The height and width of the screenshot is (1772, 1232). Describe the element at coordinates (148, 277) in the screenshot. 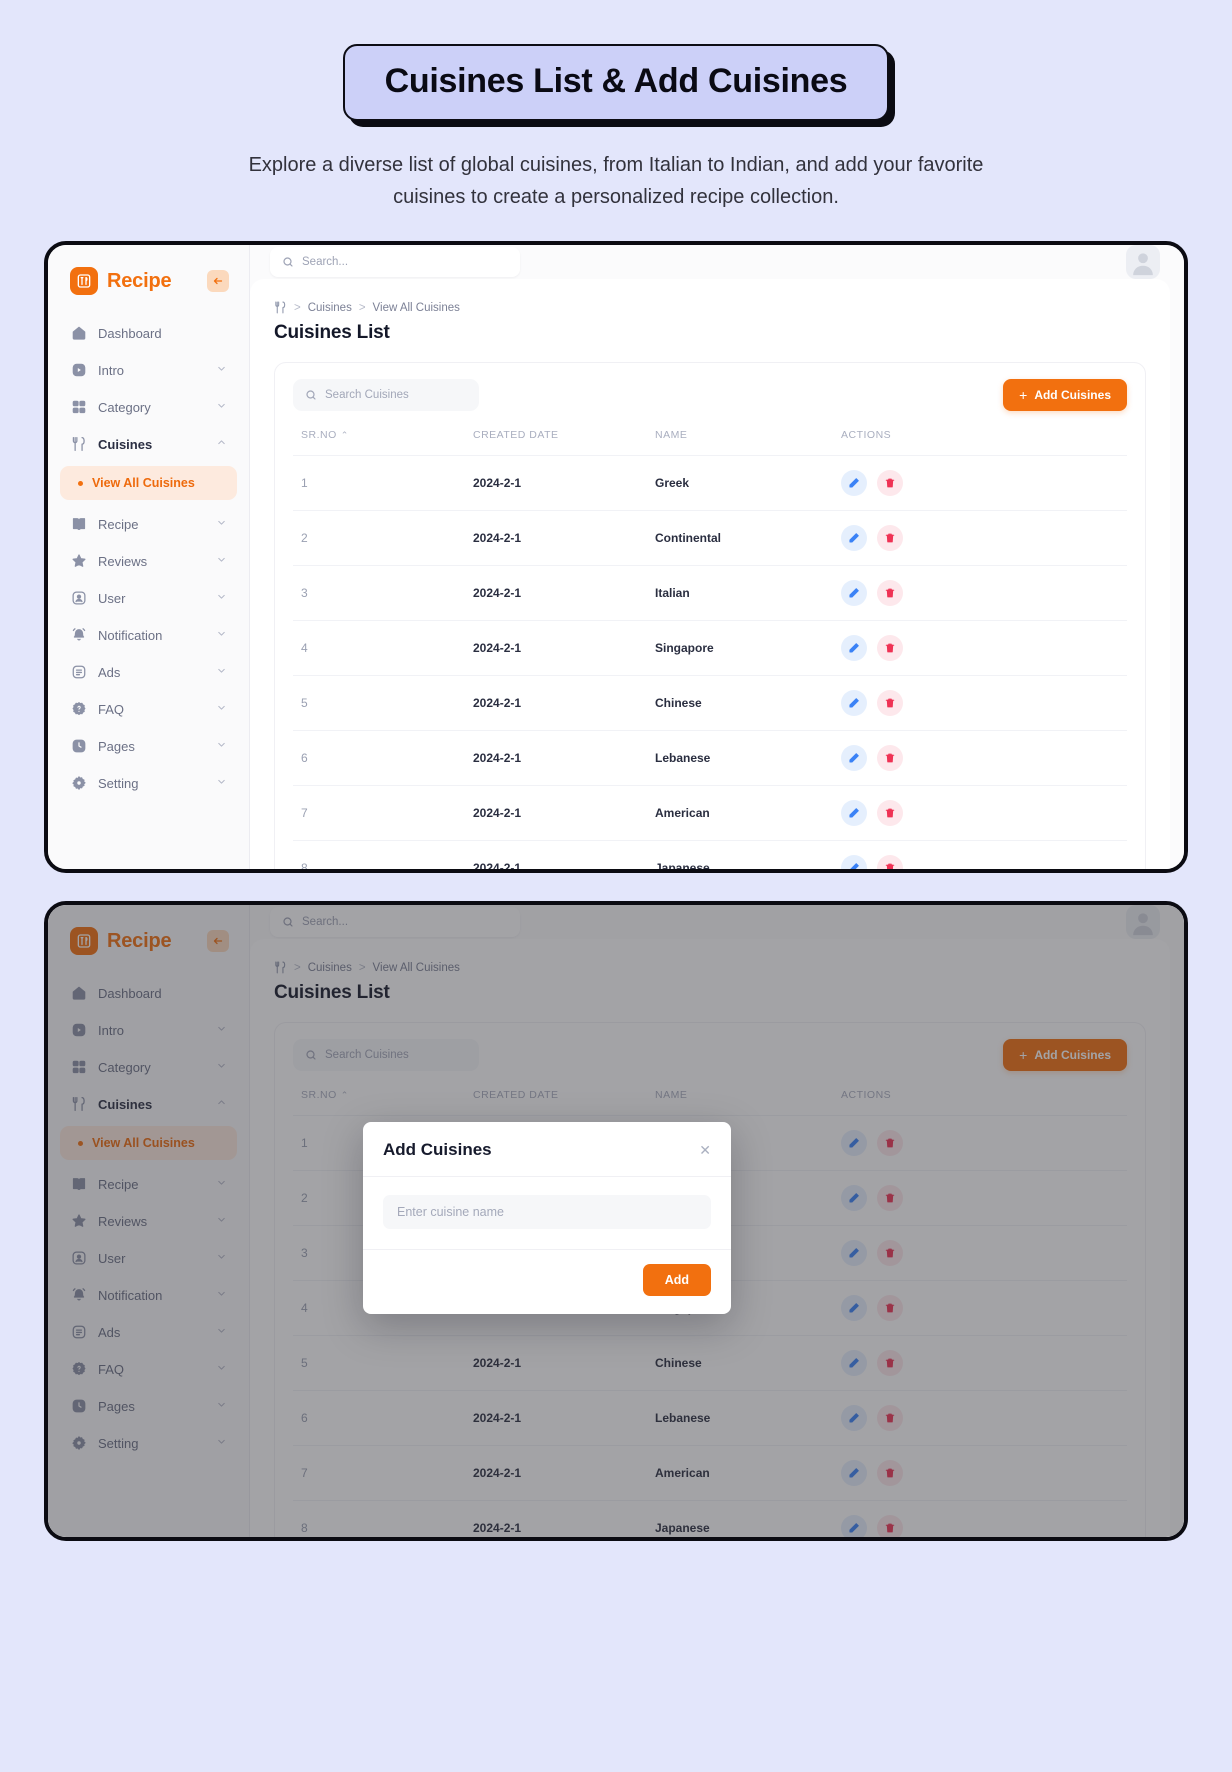

I see `brand: Recipe` at that location.